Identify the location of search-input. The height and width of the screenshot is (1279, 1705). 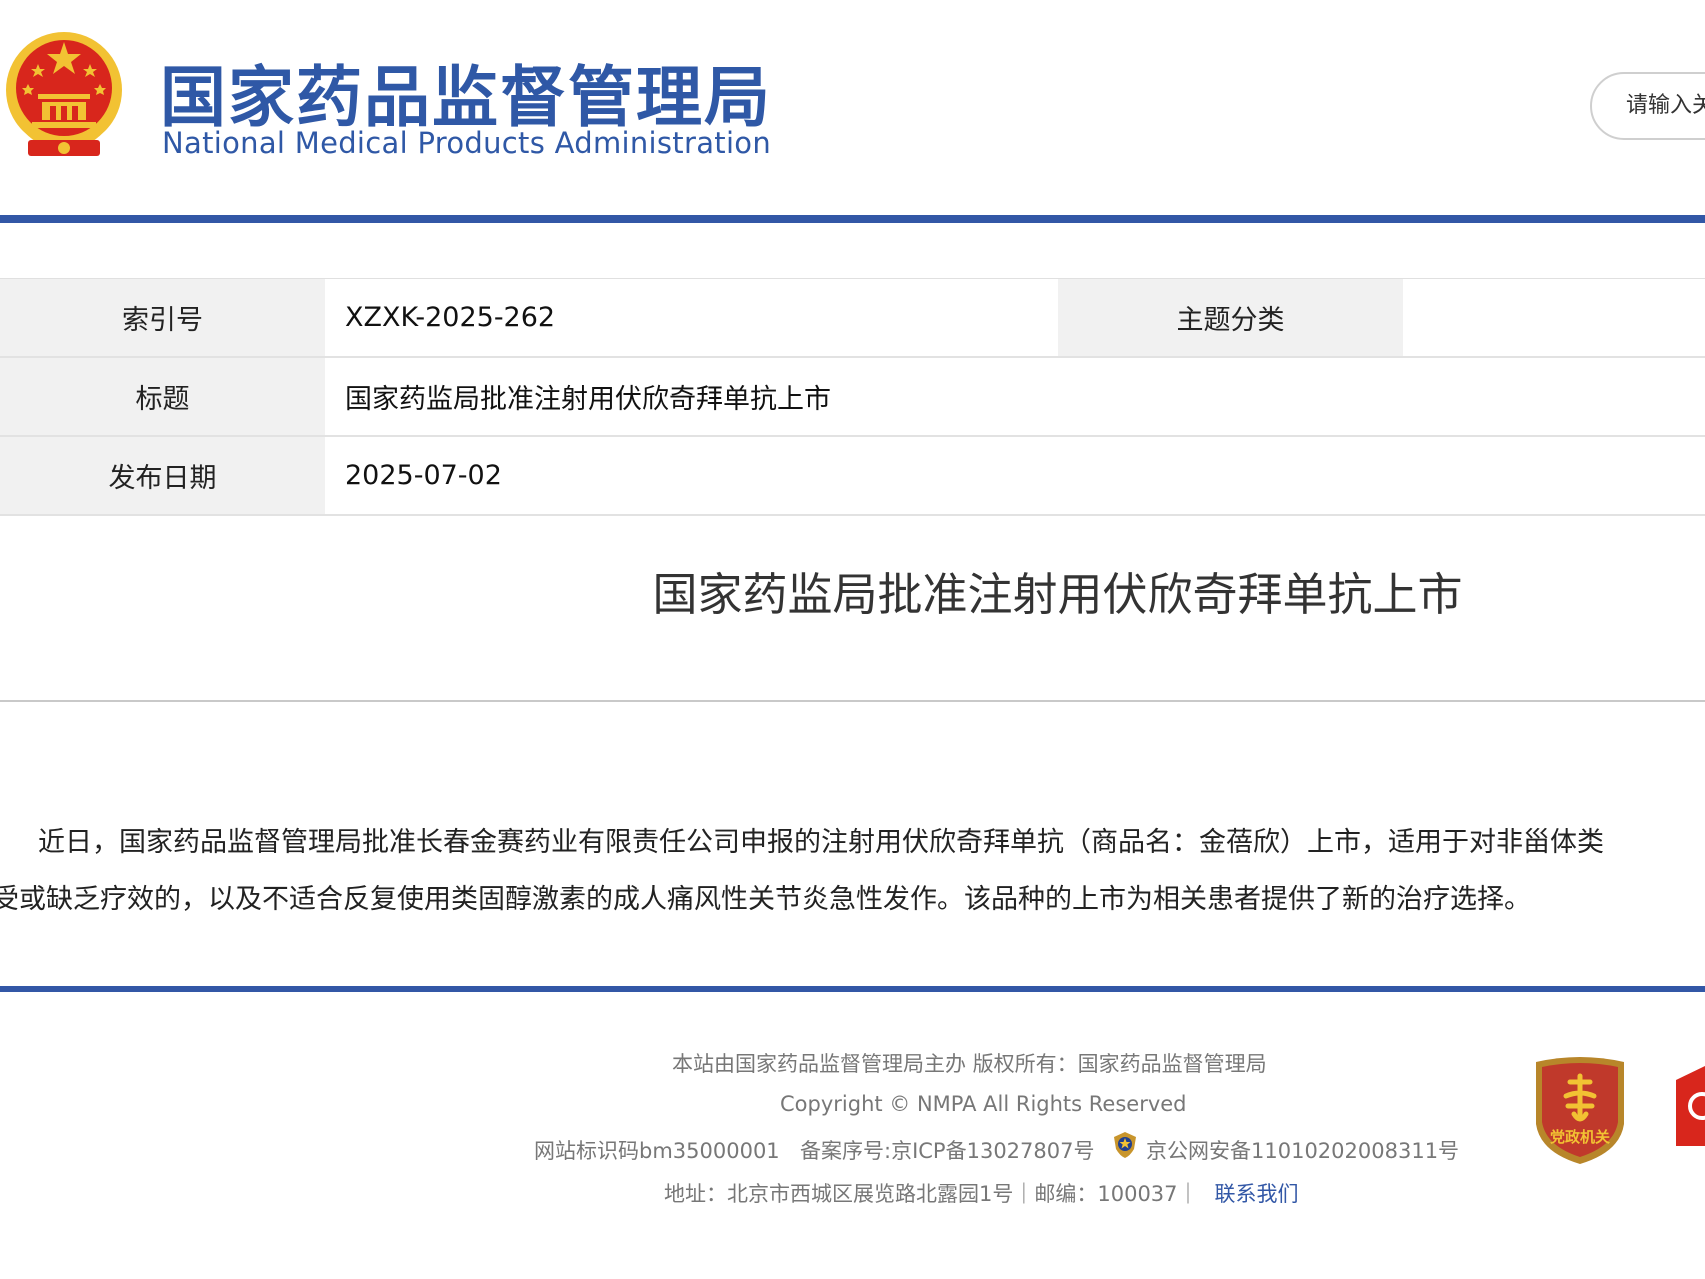
(1665, 105).